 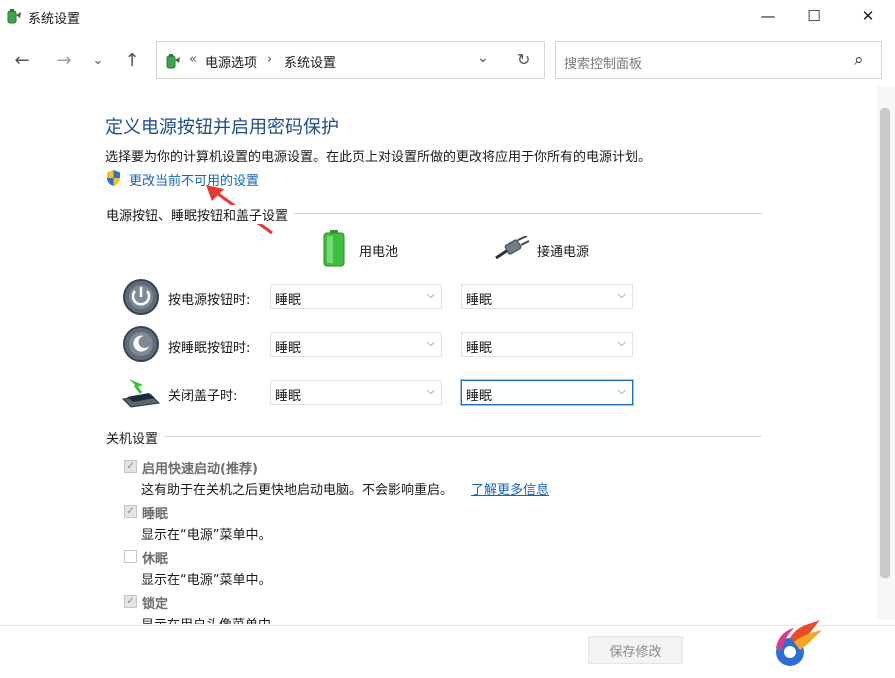 I want to click on save-changes-button: 保存修改, so click(x=635, y=650).